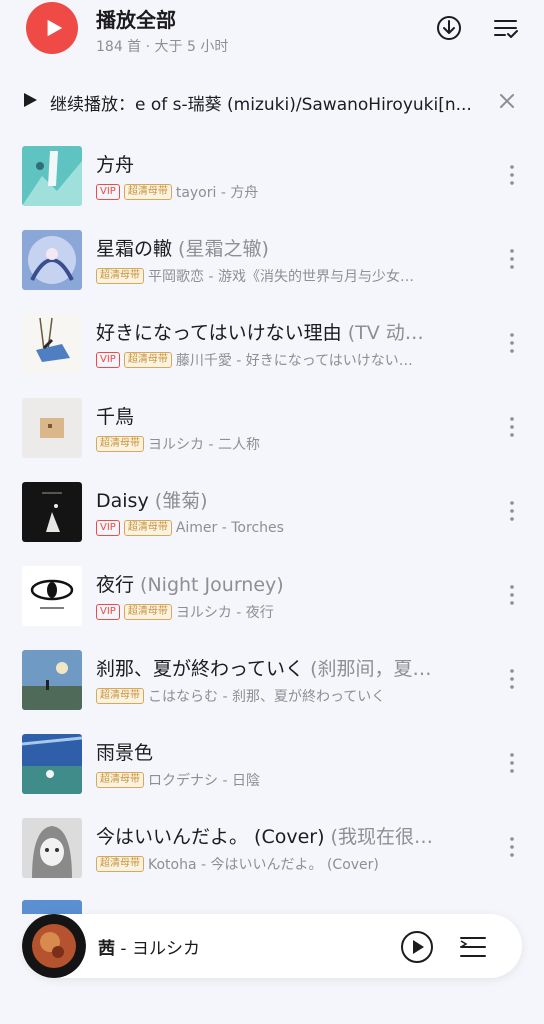  Describe the element at coordinates (217, 193) in the screenshot. I see `song-artist-album: tayori - 方舟` at that location.